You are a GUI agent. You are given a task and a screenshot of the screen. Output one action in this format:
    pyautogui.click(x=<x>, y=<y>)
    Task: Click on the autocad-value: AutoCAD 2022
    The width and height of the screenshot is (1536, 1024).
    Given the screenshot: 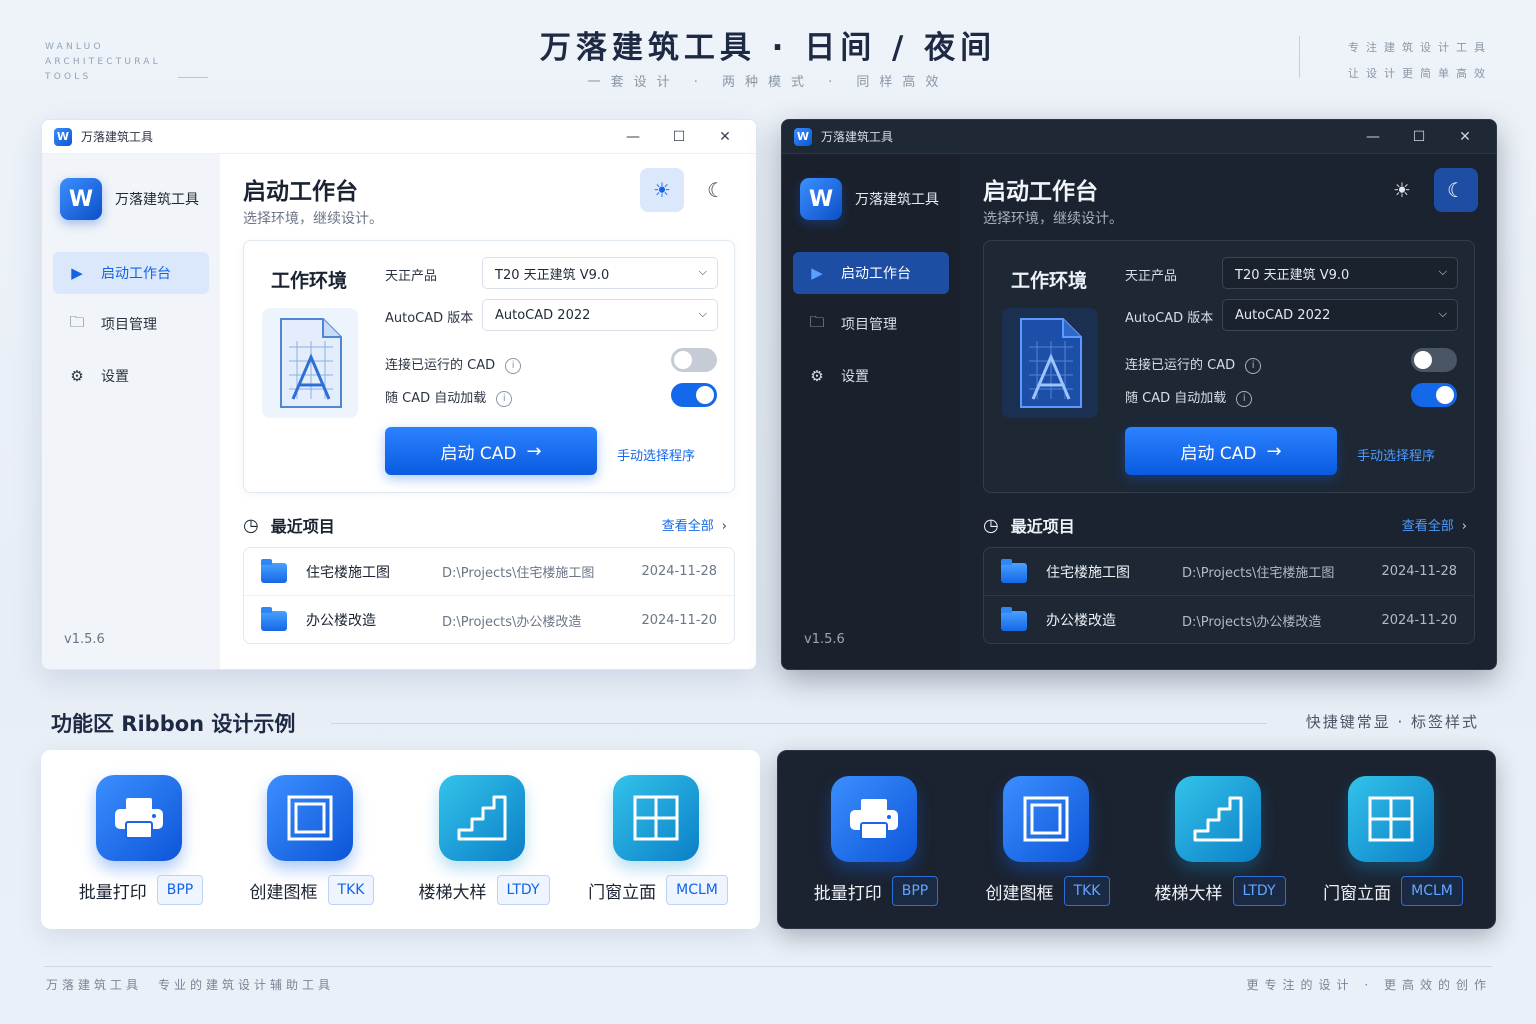 What is the action you would take?
    pyautogui.click(x=1283, y=315)
    